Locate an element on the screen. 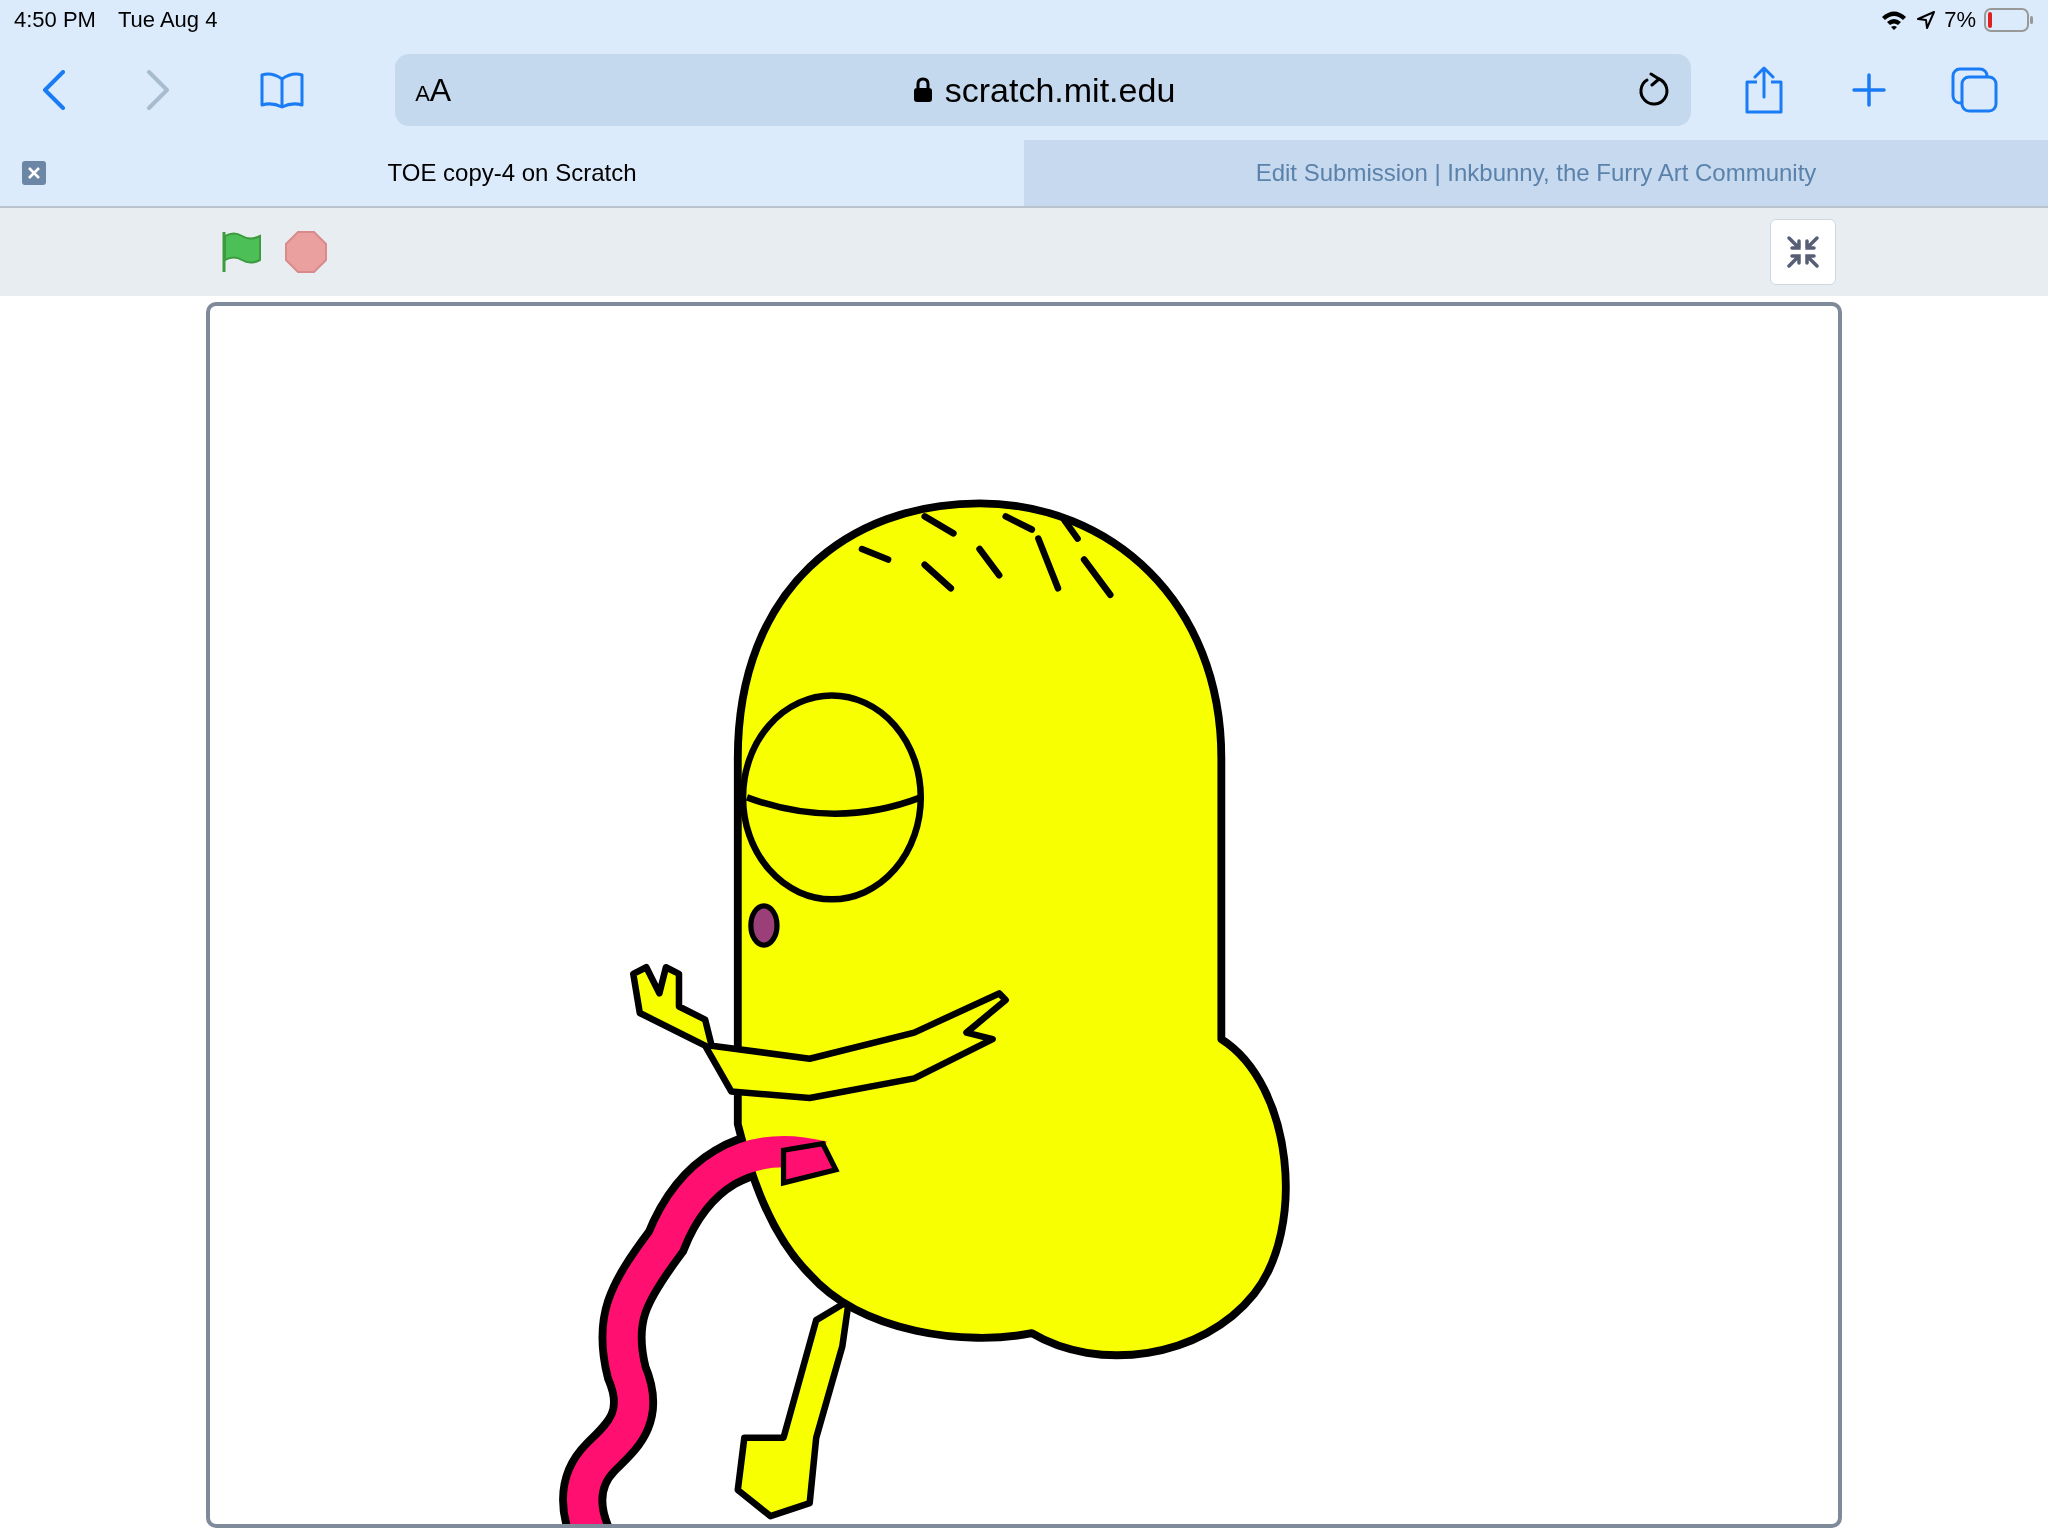 This screenshot has width=2048, height=1536. address-bar: AA scratch.mit.edu is located at coordinates (1043, 90).